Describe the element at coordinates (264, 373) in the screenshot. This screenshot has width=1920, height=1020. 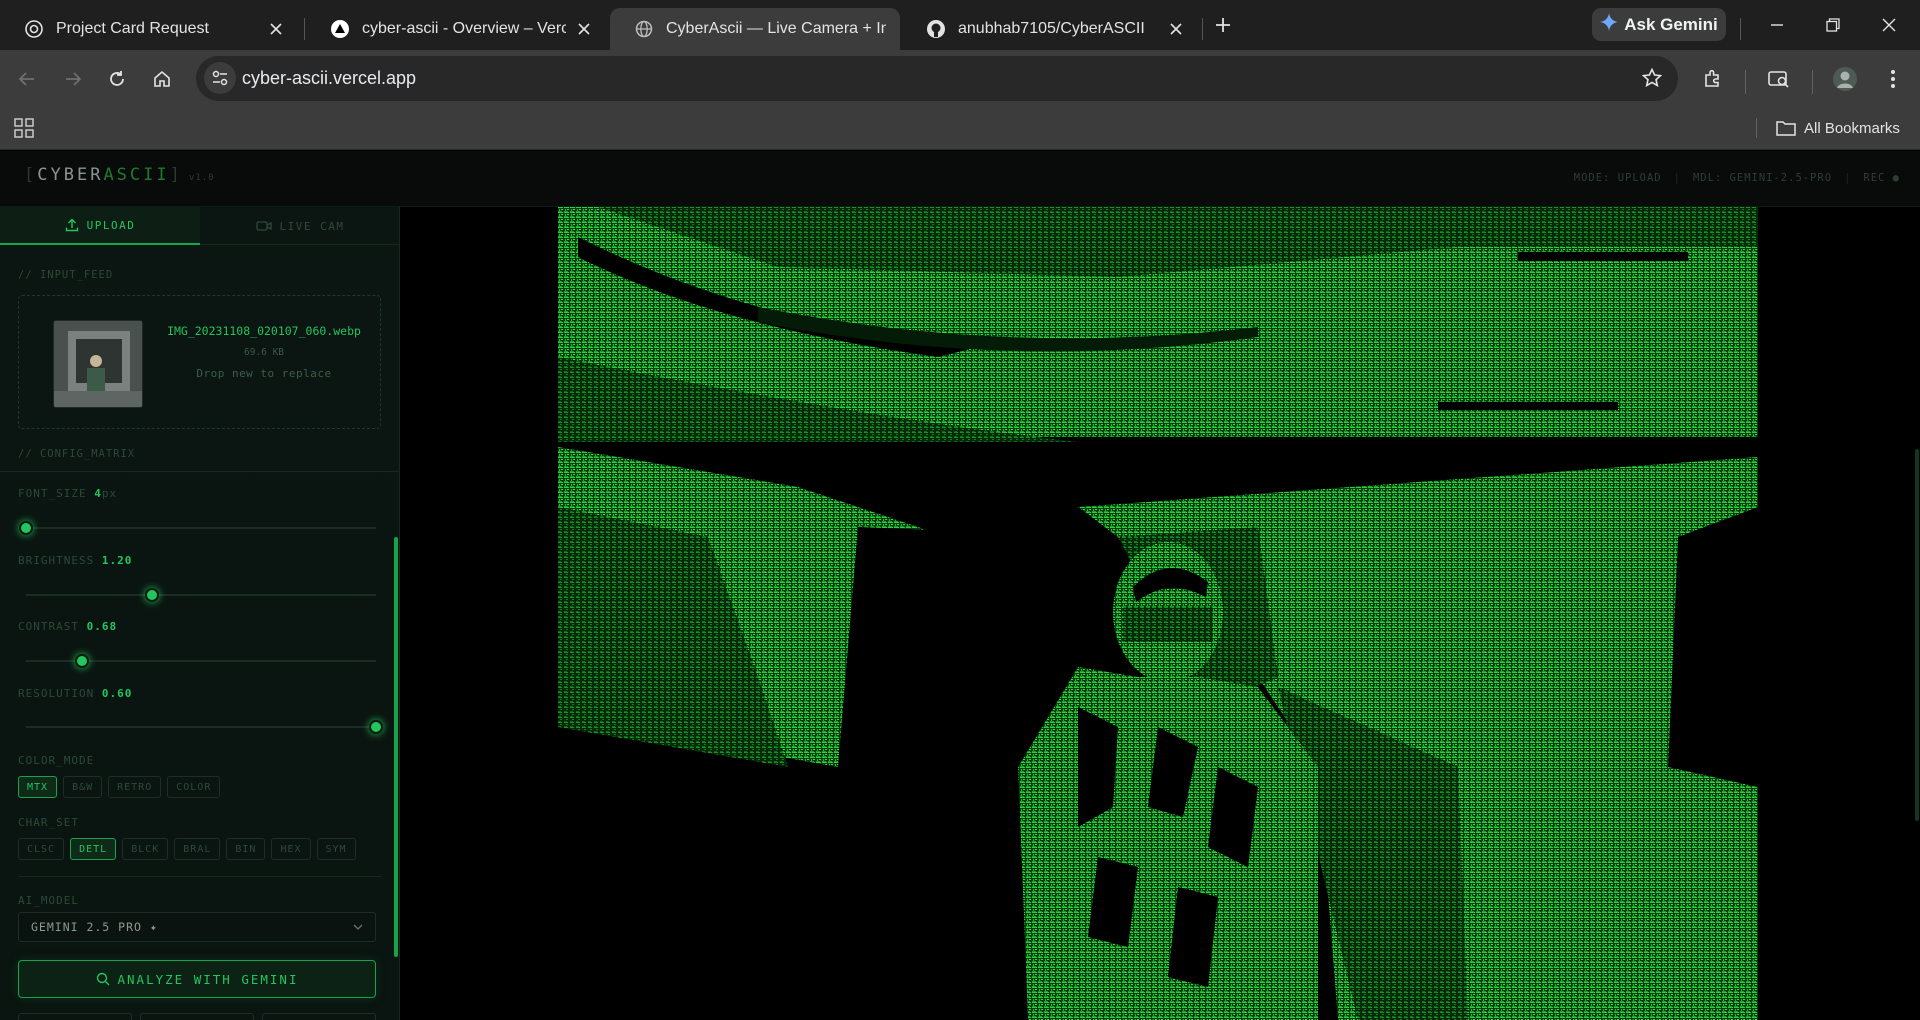
I see `replace-hint: Drop new to replace` at that location.